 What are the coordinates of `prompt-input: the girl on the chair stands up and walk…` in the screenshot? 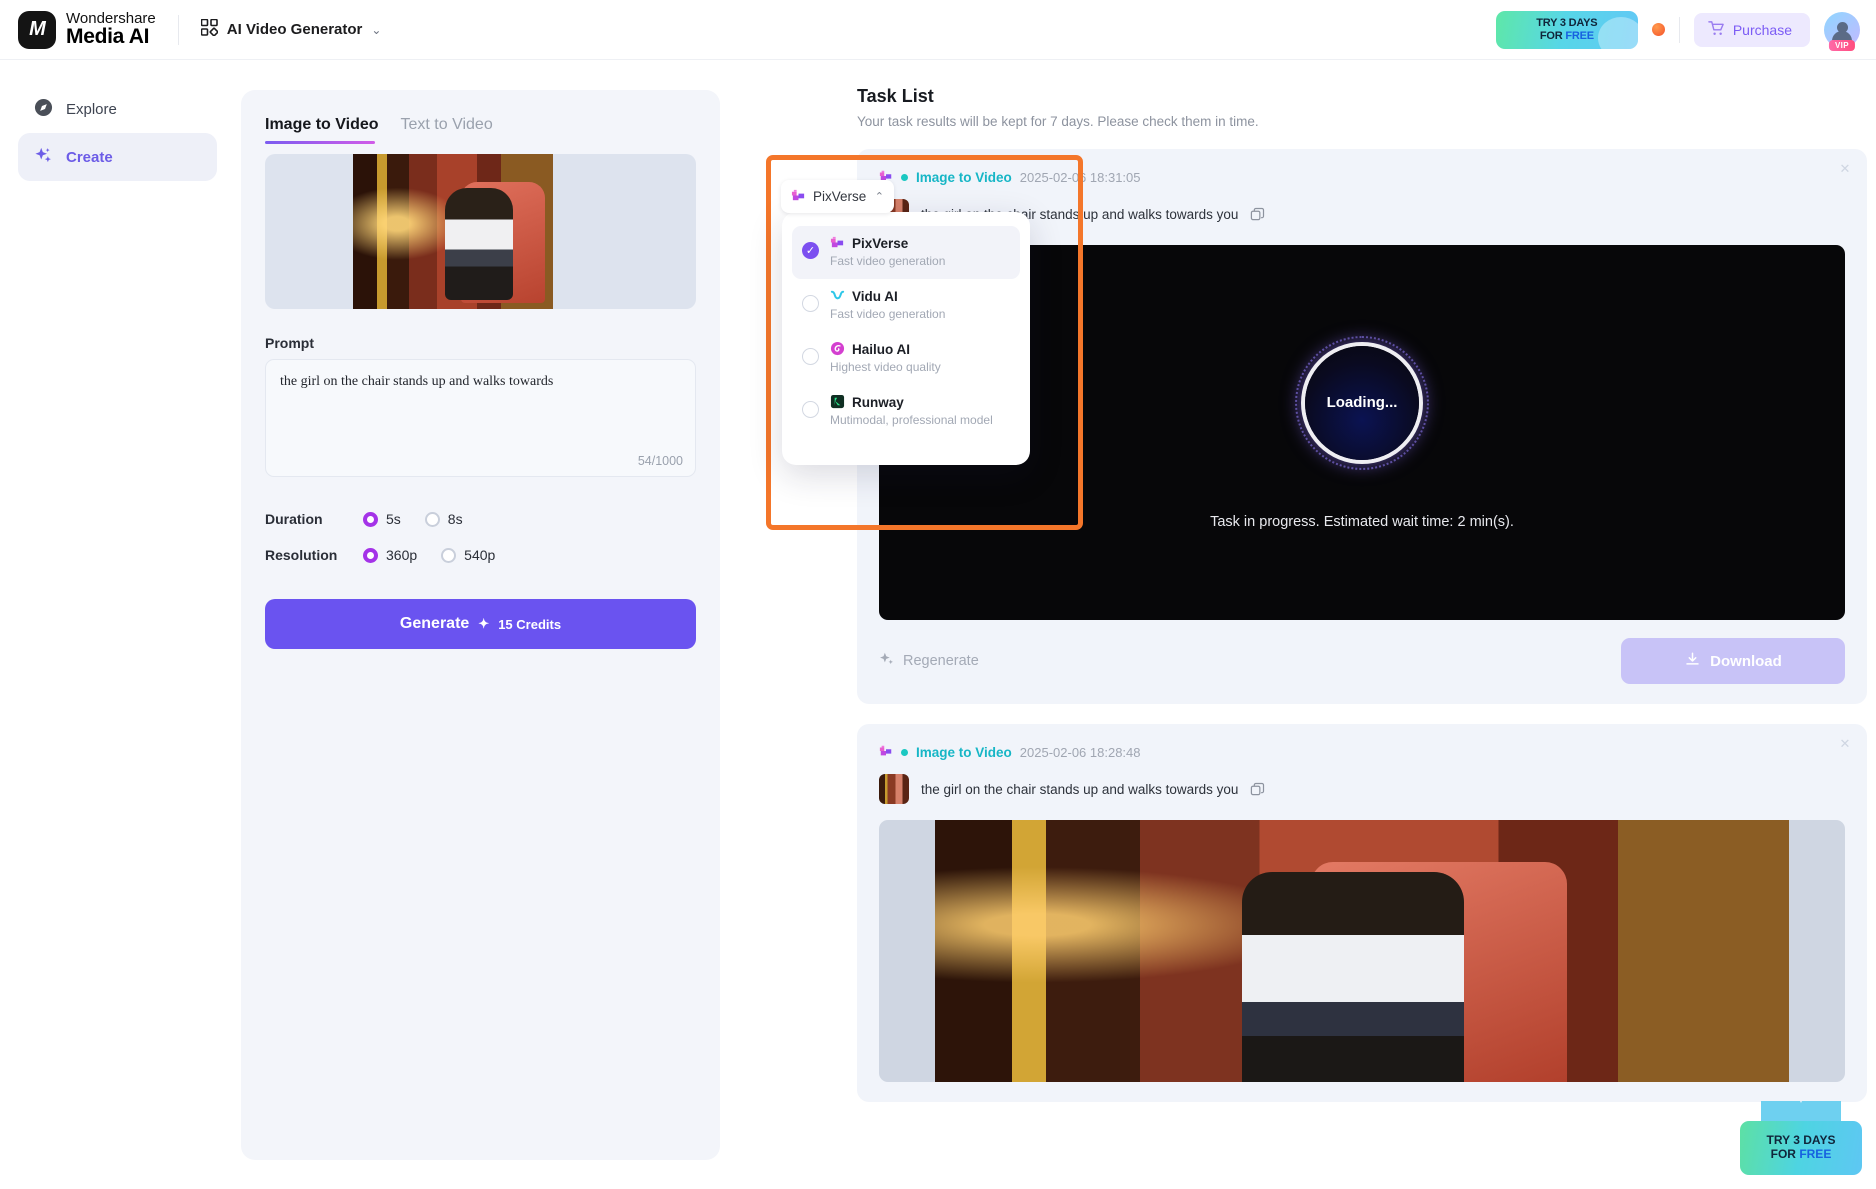 It's located at (480, 418).